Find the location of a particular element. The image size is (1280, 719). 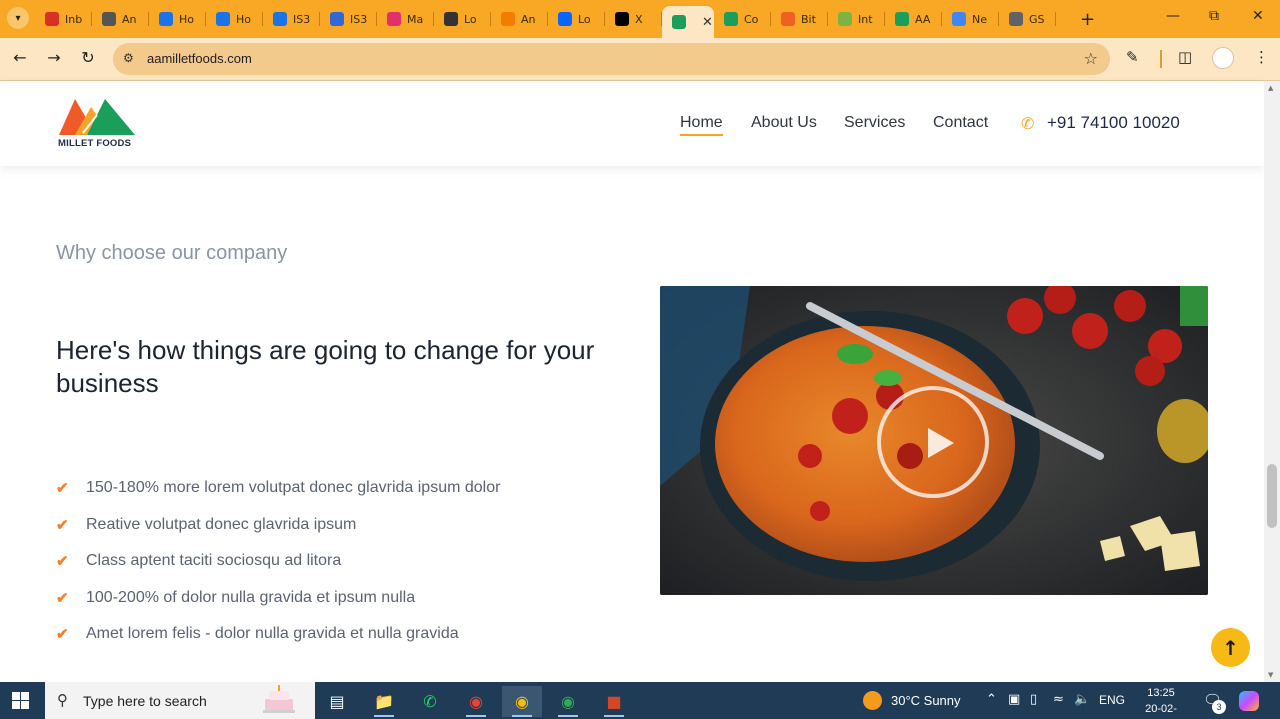

minimize-button: — is located at coordinates (1173, 16).